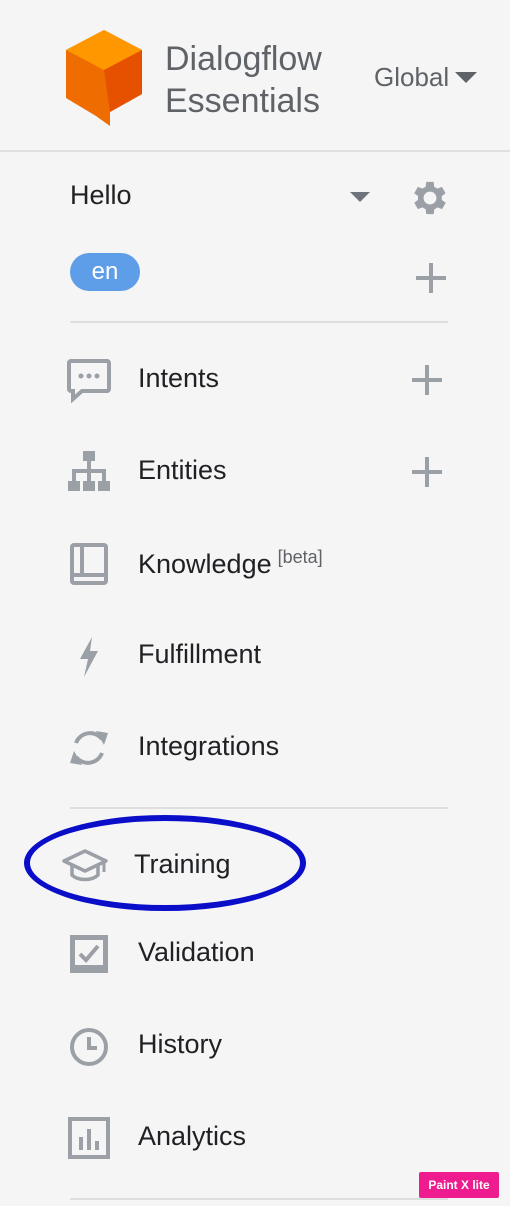 The height and width of the screenshot is (1206, 510). Describe the element at coordinates (104, 78) in the screenshot. I see `dialogflow-logo-icon` at that location.